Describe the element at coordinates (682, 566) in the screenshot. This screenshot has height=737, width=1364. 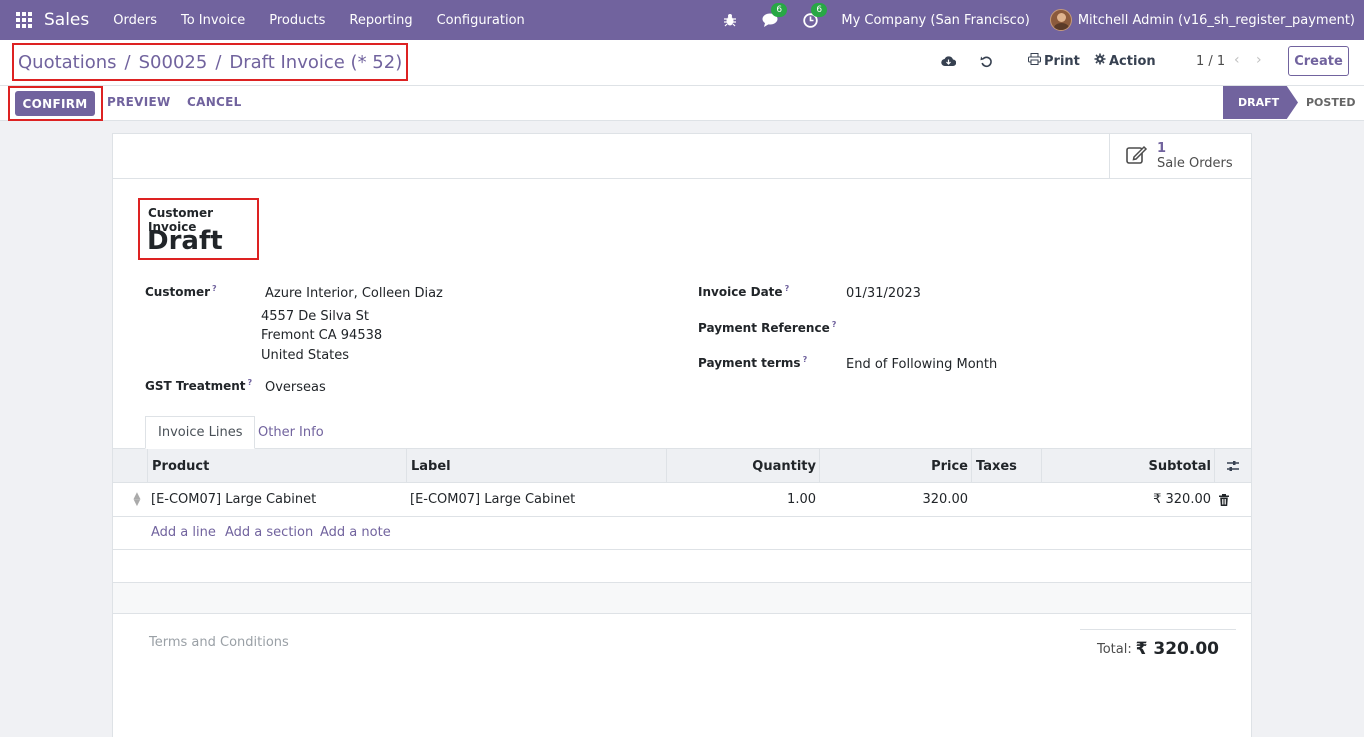
I see `empty-row` at that location.